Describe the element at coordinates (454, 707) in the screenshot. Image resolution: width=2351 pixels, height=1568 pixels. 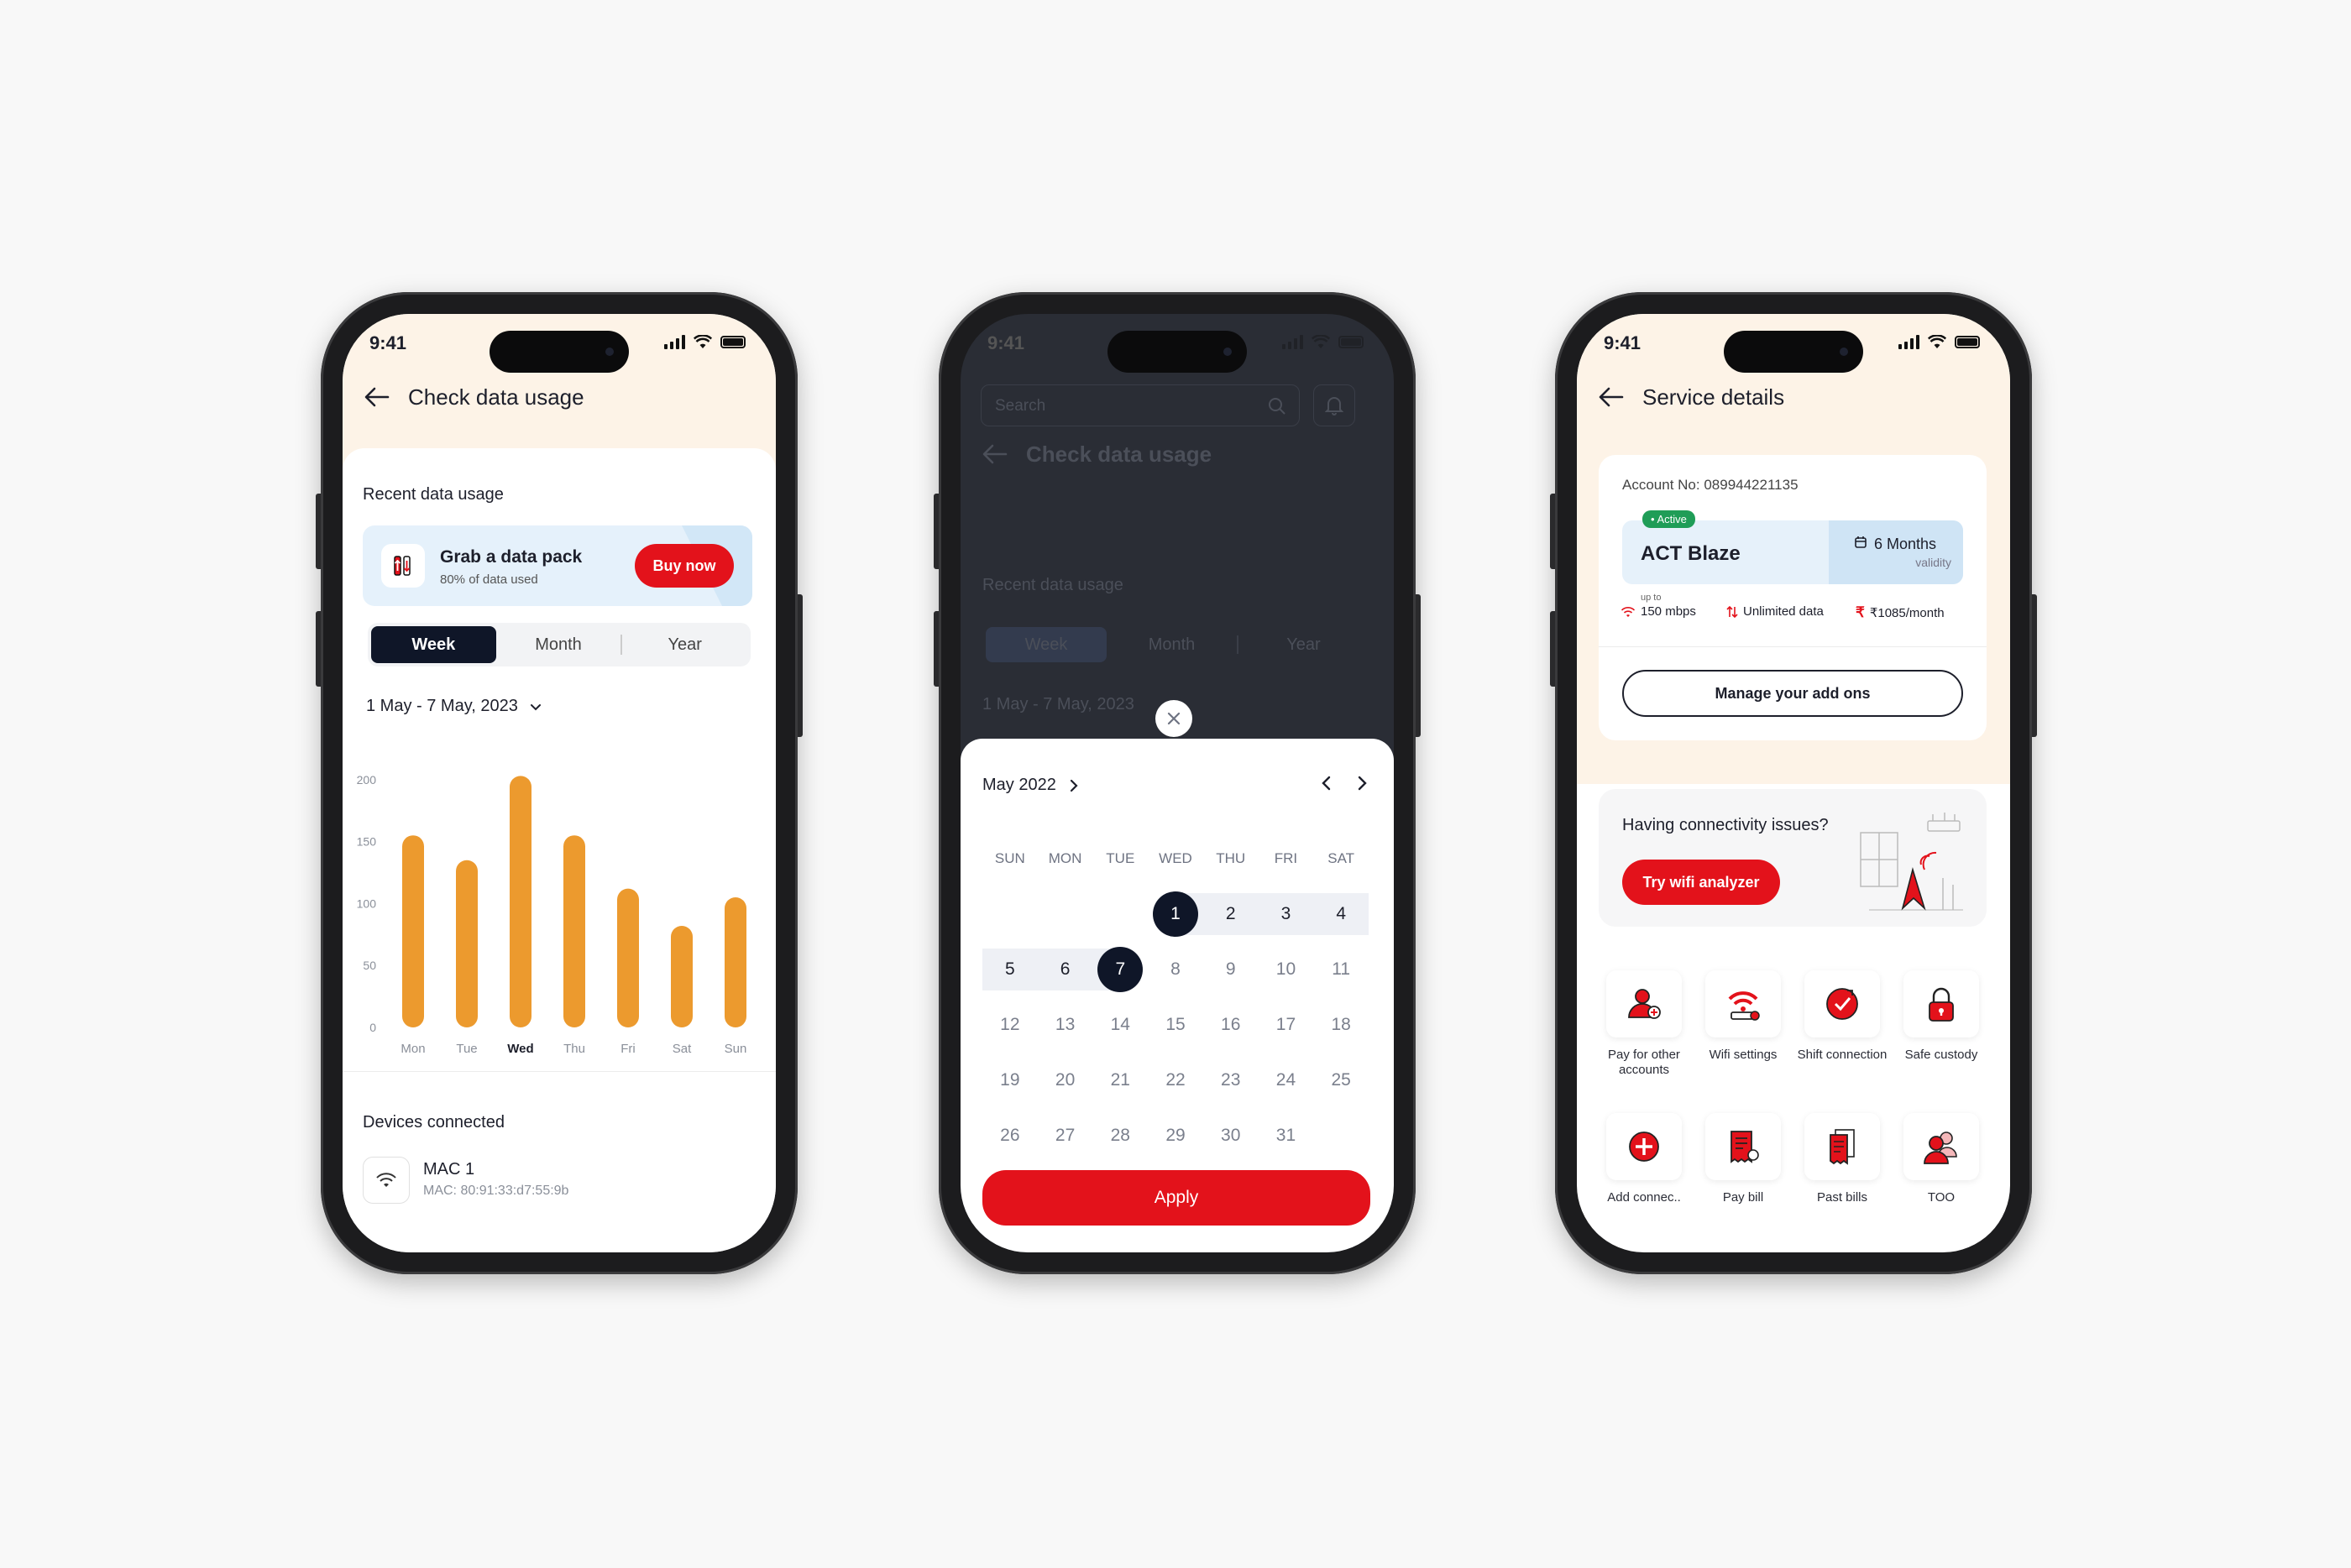
I see `date-range-picker: 1 May - 7 May, 2023` at that location.